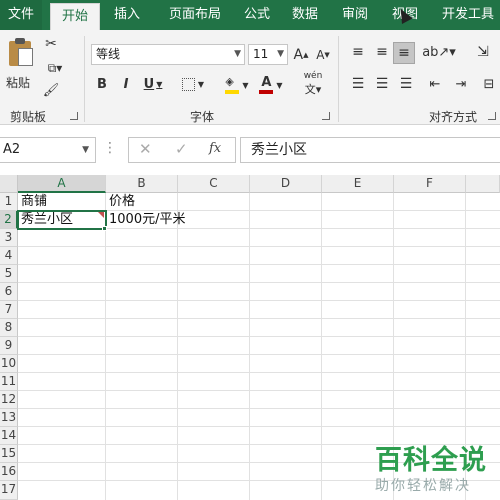  What do you see at coordinates (370, 150) in the screenshot?
I see `formula-input: 秀兰小区` at bounding box center [370, 150].